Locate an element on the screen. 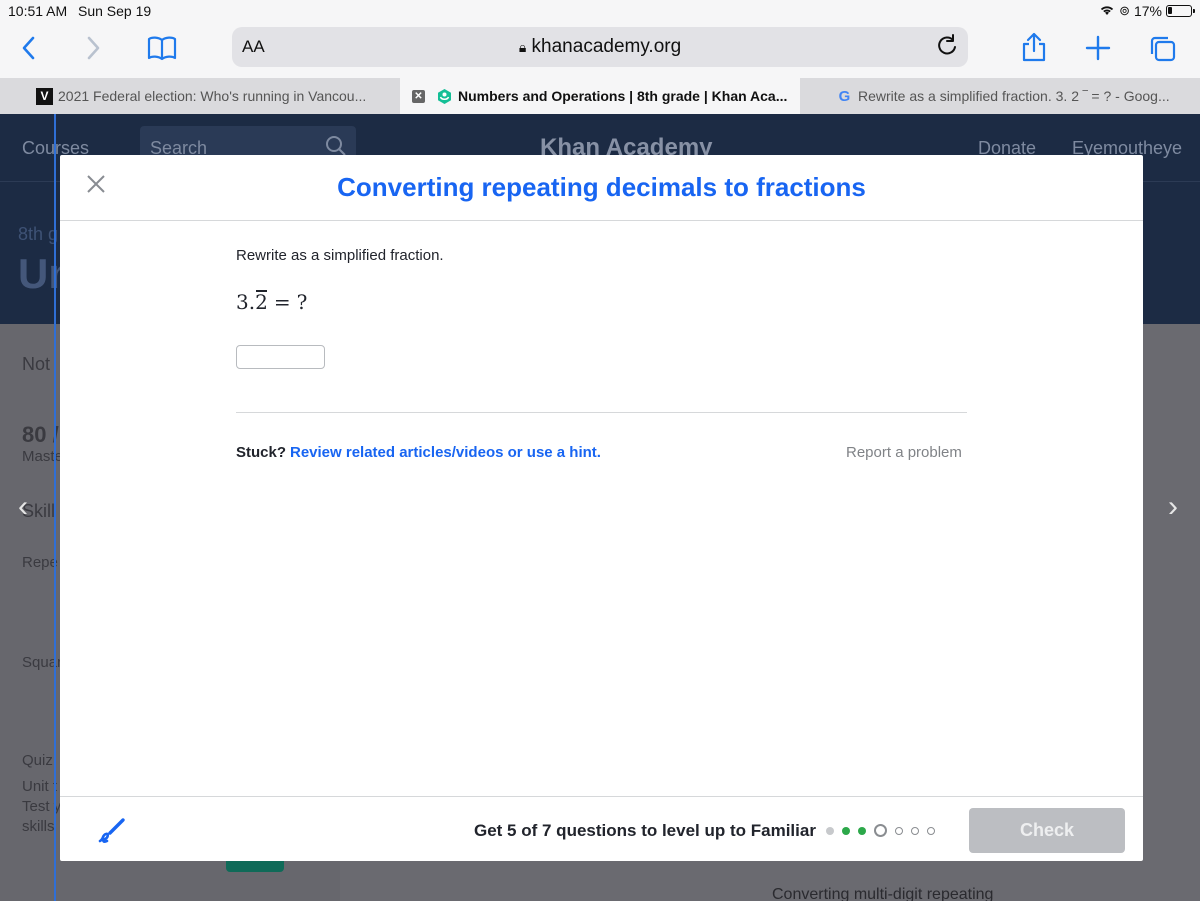  orientation-lock-icon: ⊚ is located at coordinates (1124, 10).